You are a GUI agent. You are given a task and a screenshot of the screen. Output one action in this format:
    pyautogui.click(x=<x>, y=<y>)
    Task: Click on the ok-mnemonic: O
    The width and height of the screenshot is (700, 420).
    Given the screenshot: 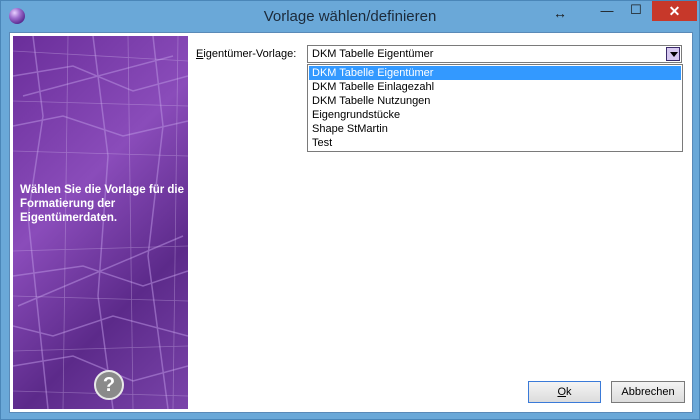 What is the action you would take?
    pyautogui.click(x=562, y=392)
    